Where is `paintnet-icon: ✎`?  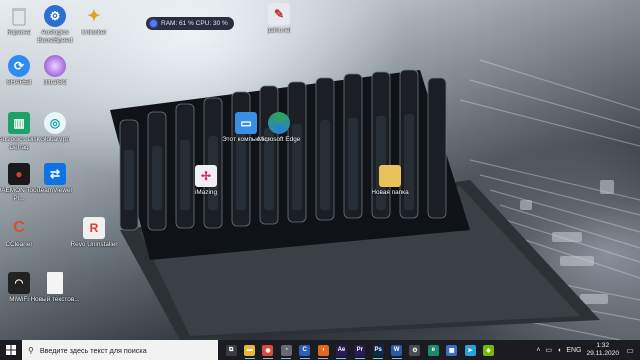 paintnet-icon: ✎ is located at coordinates (279, 14).